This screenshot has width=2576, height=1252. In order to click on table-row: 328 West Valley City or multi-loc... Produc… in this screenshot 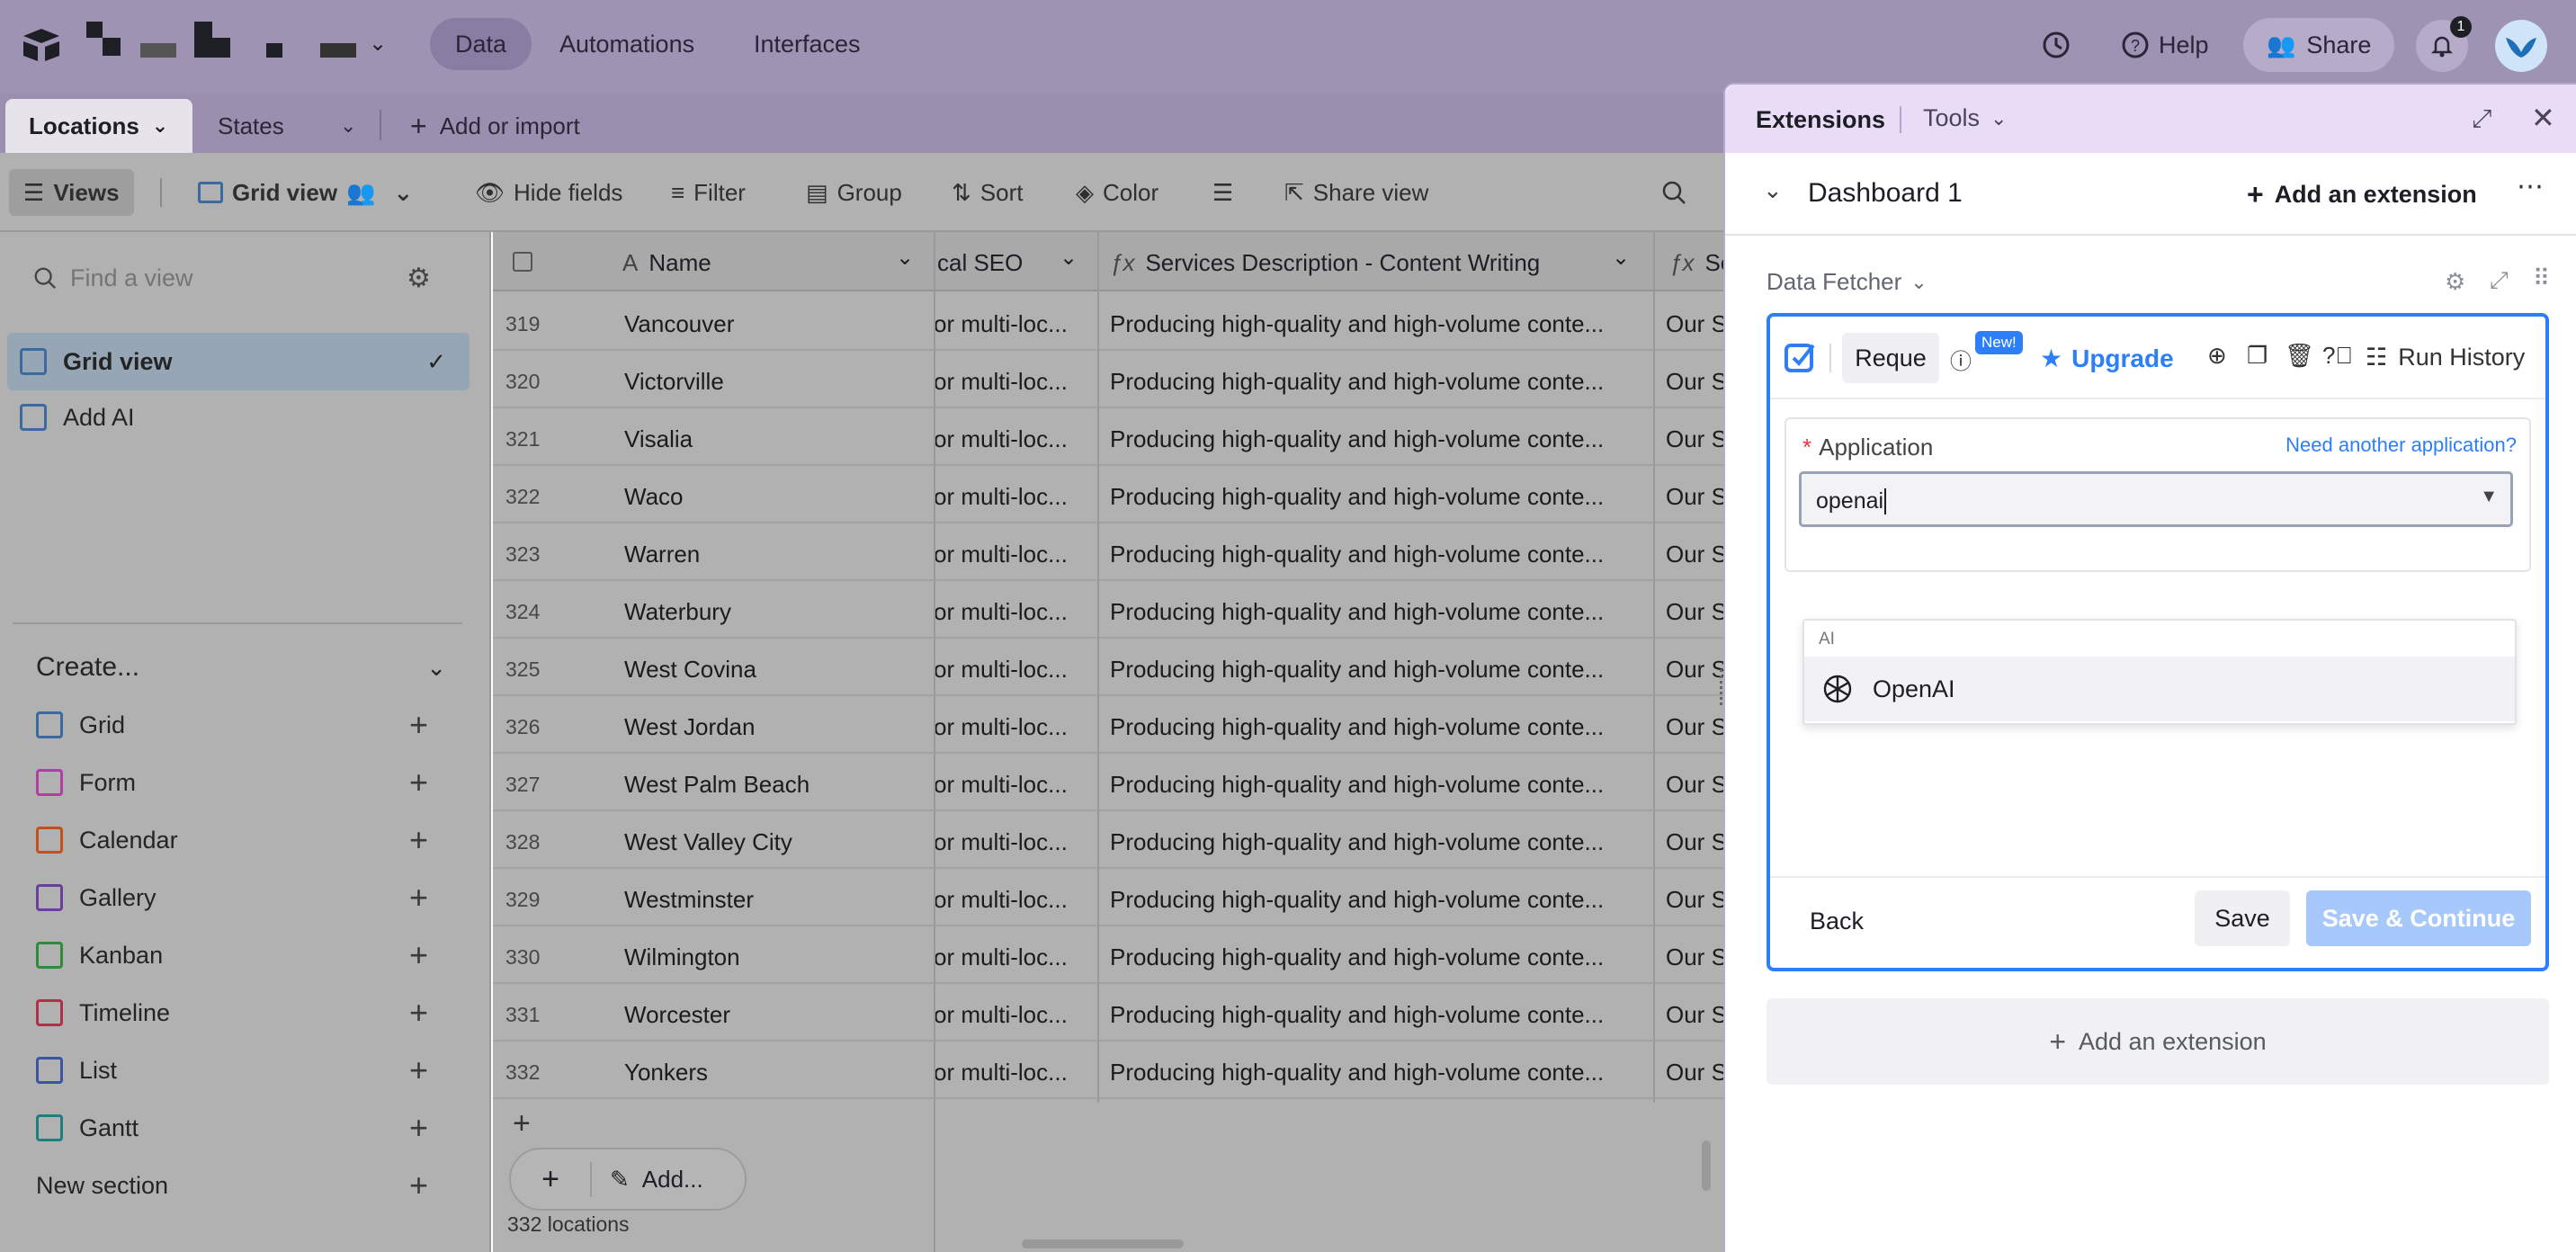, I will do `click(1108, 840)`.